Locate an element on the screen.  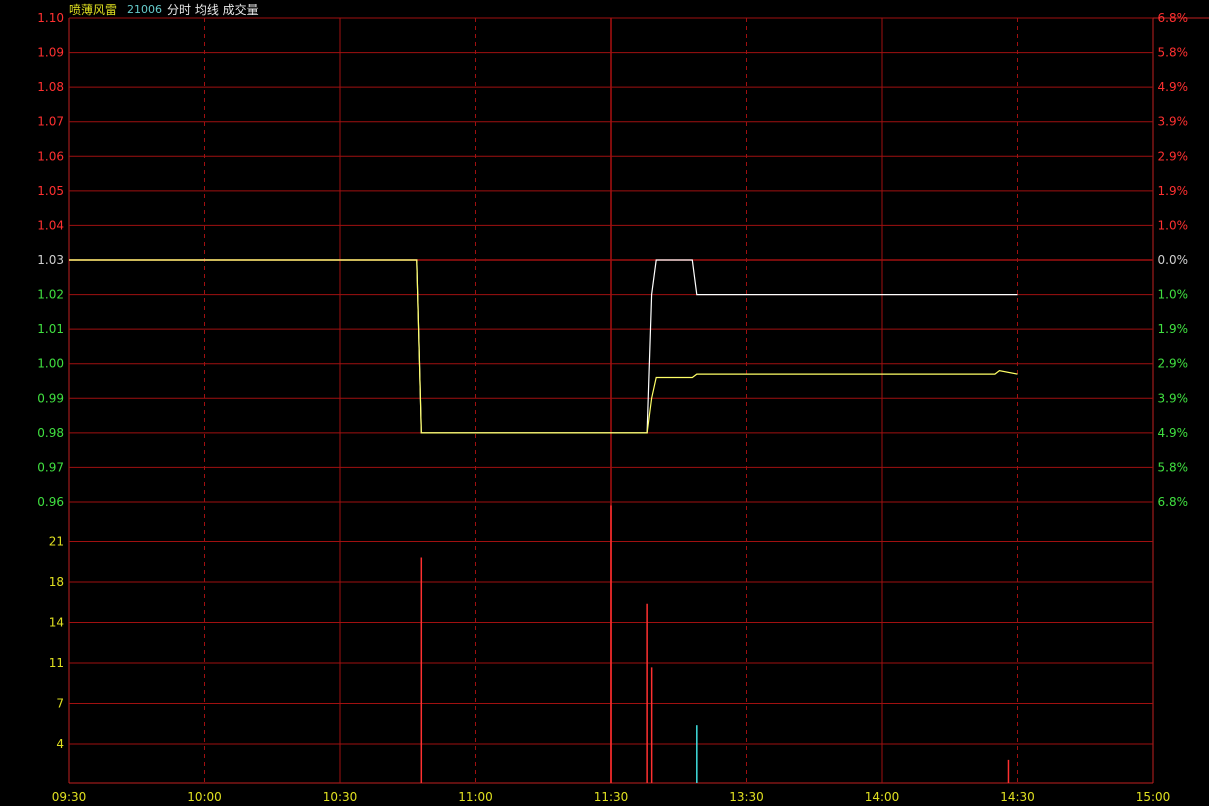
time-tick-label: 13:30 is located at coordinates (746, 797).